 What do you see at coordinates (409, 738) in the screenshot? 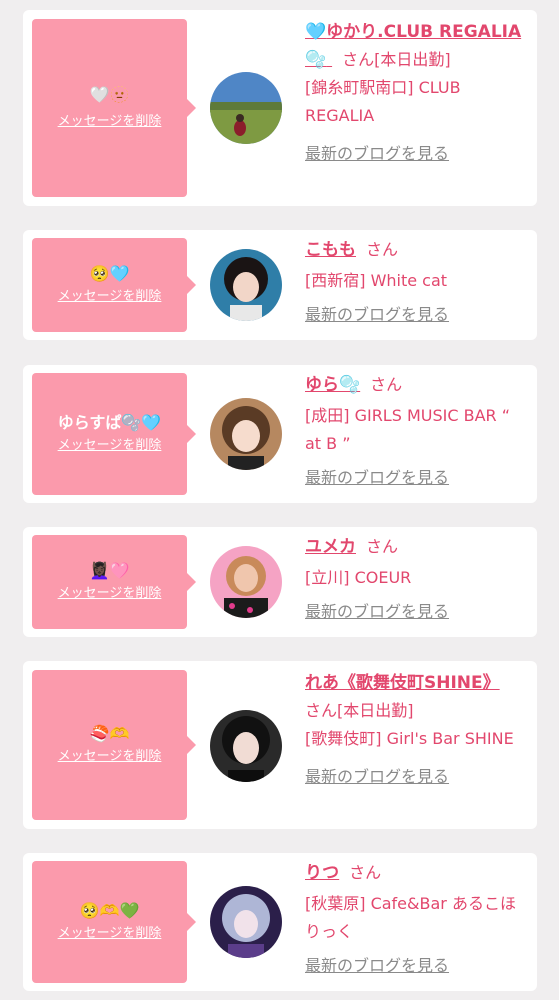
I see `shop-name: [歌舞伎町] Girl's Bar SHINE` at bounding box center [409, 738].